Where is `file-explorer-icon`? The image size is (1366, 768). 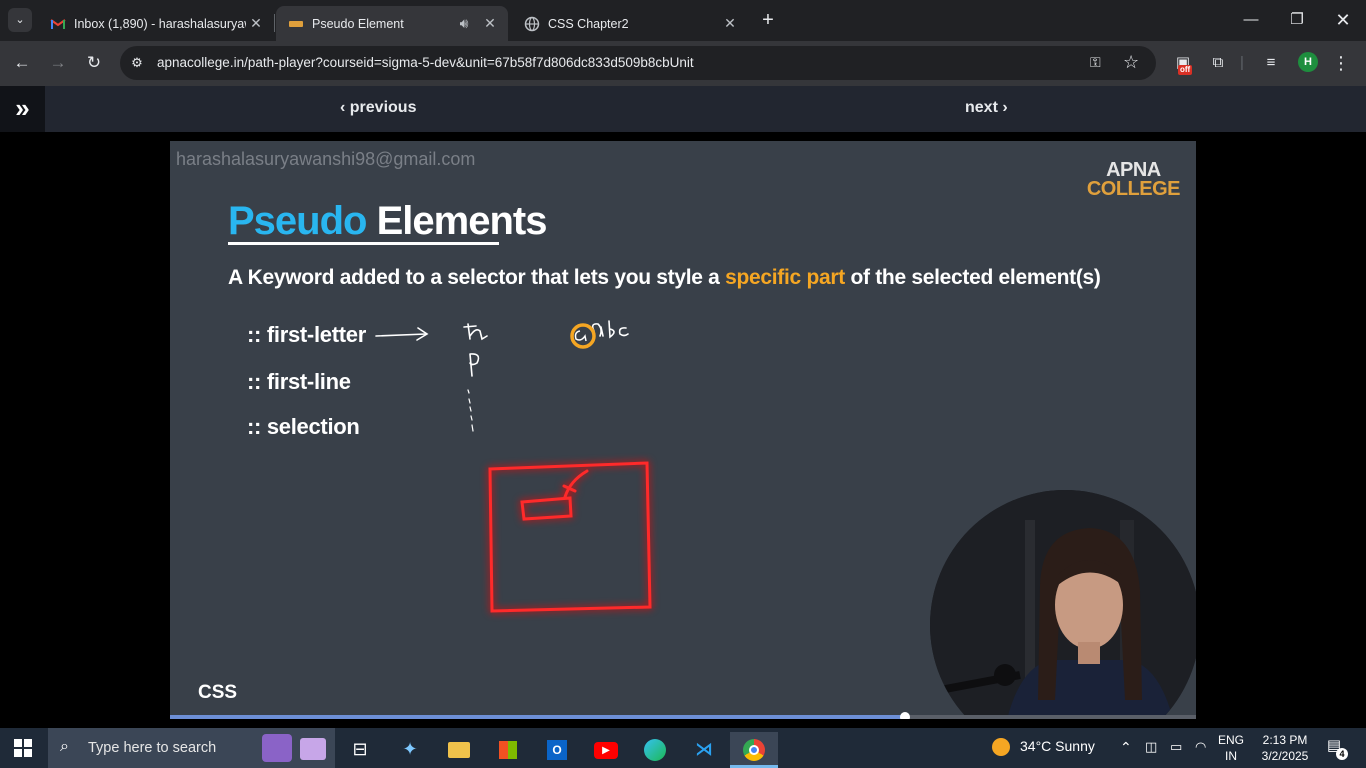
file-explorer-icon is located at coordinates (459, 750).